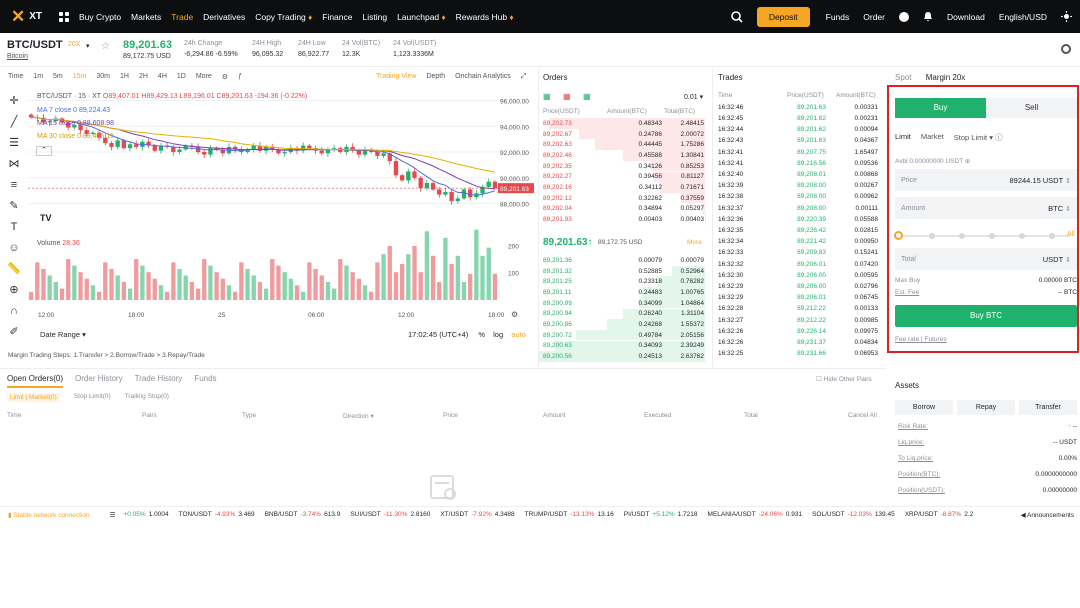  I want to click on tab-funds: Funds, so click(205, 381).